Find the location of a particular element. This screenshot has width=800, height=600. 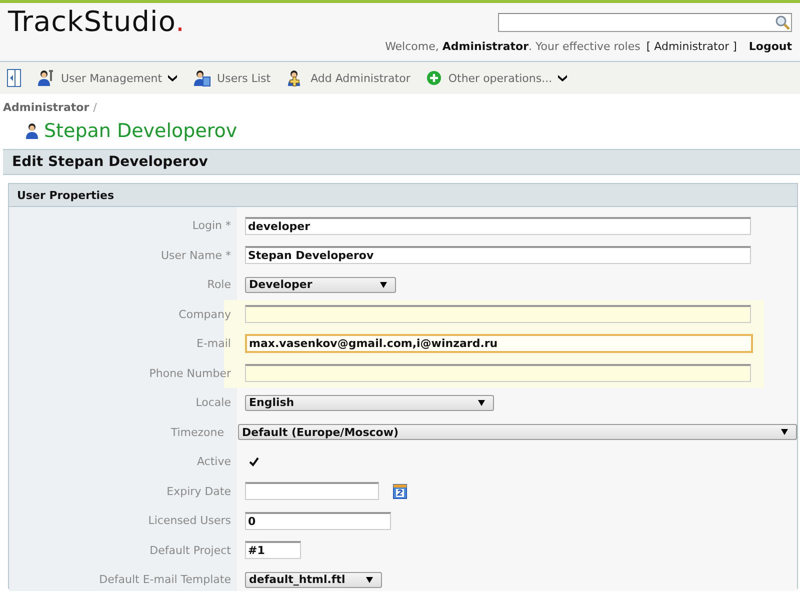

field-label: E-mail is located at coordinates (213, 343).